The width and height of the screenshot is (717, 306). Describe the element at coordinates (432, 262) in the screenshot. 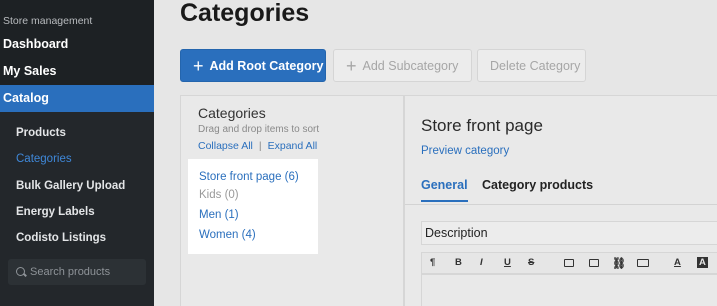

I see `paragraph-icon: ¶` at that location.